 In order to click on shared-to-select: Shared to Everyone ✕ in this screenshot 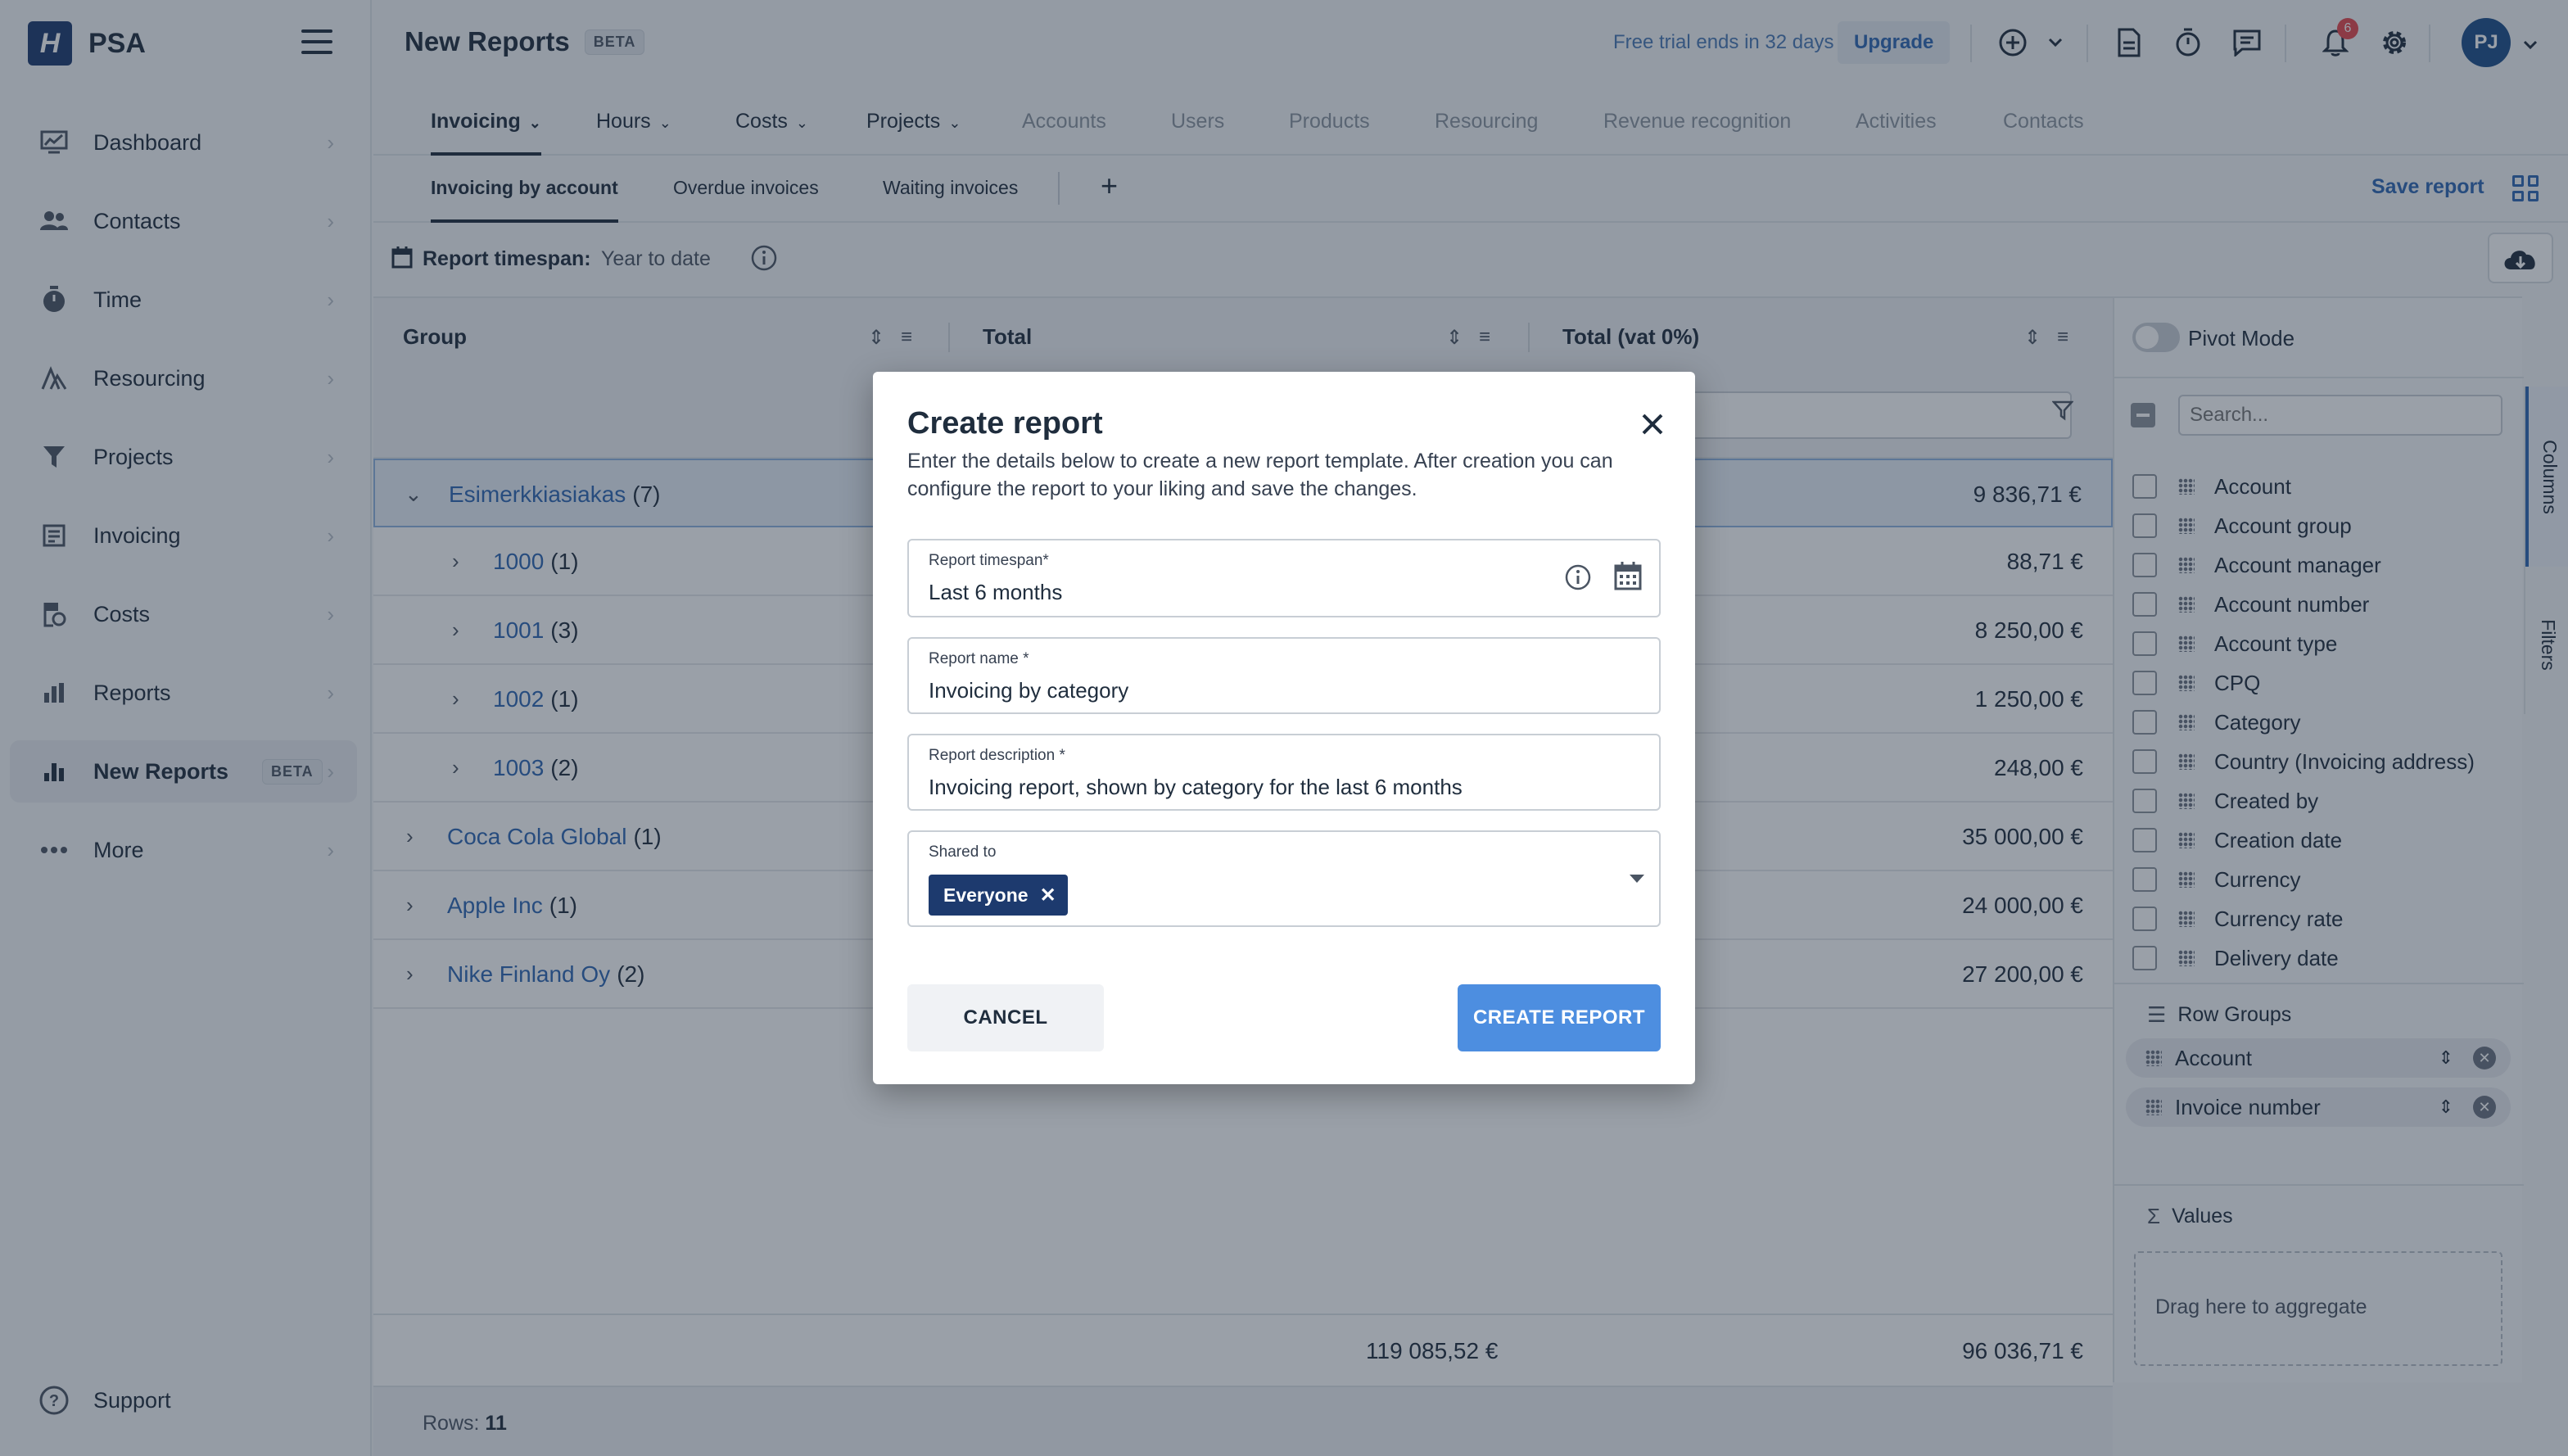, I will do `click(1284, 879)`.